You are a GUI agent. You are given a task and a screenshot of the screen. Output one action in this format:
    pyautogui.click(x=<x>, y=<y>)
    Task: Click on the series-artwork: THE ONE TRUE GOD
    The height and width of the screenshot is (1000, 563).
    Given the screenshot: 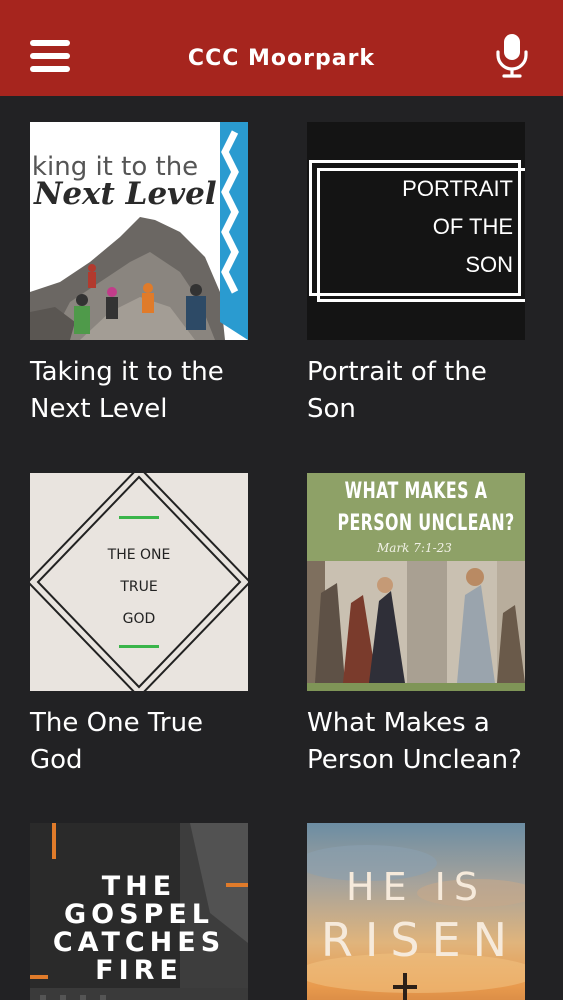 What is the action you would take?
    pyautogui.click(x=139, y=582)
    